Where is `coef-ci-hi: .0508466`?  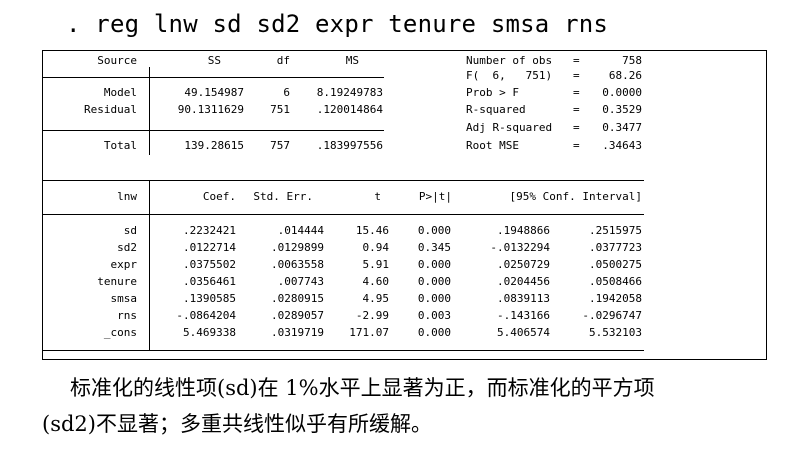
coef-ci-hi: .0508466 is located at coordinates (615, 281).